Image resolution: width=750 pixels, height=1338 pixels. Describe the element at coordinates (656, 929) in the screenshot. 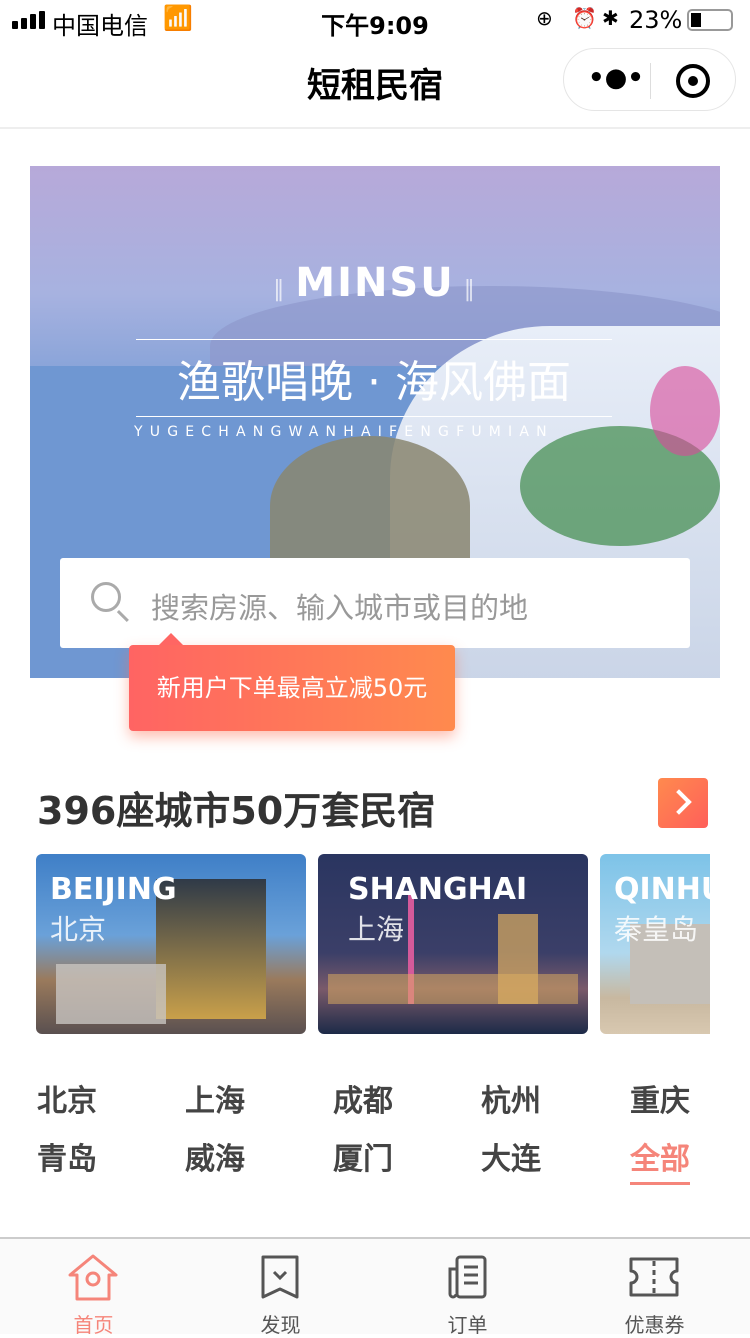

I see `card-cn: 秦皇岛` at that location.